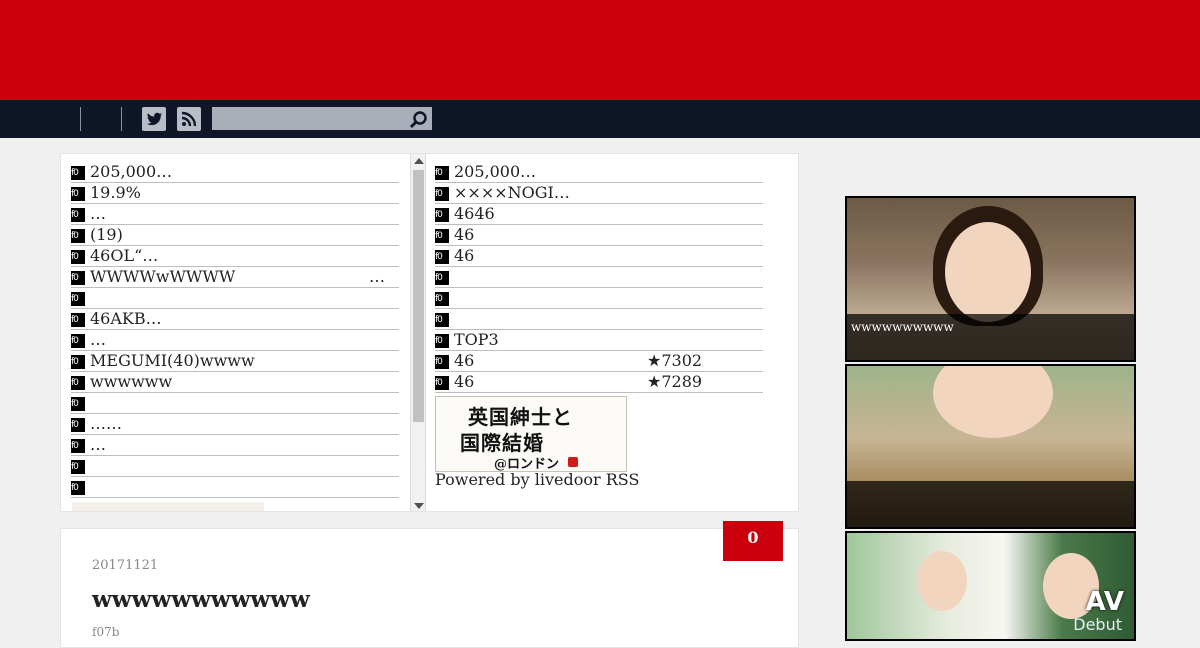 Image resolution: width=1200 pixels, height=648 pixels. Describe the element at coordinates (753, 541) in the screenshot. I see `comment-count-badge: 0` at that location.